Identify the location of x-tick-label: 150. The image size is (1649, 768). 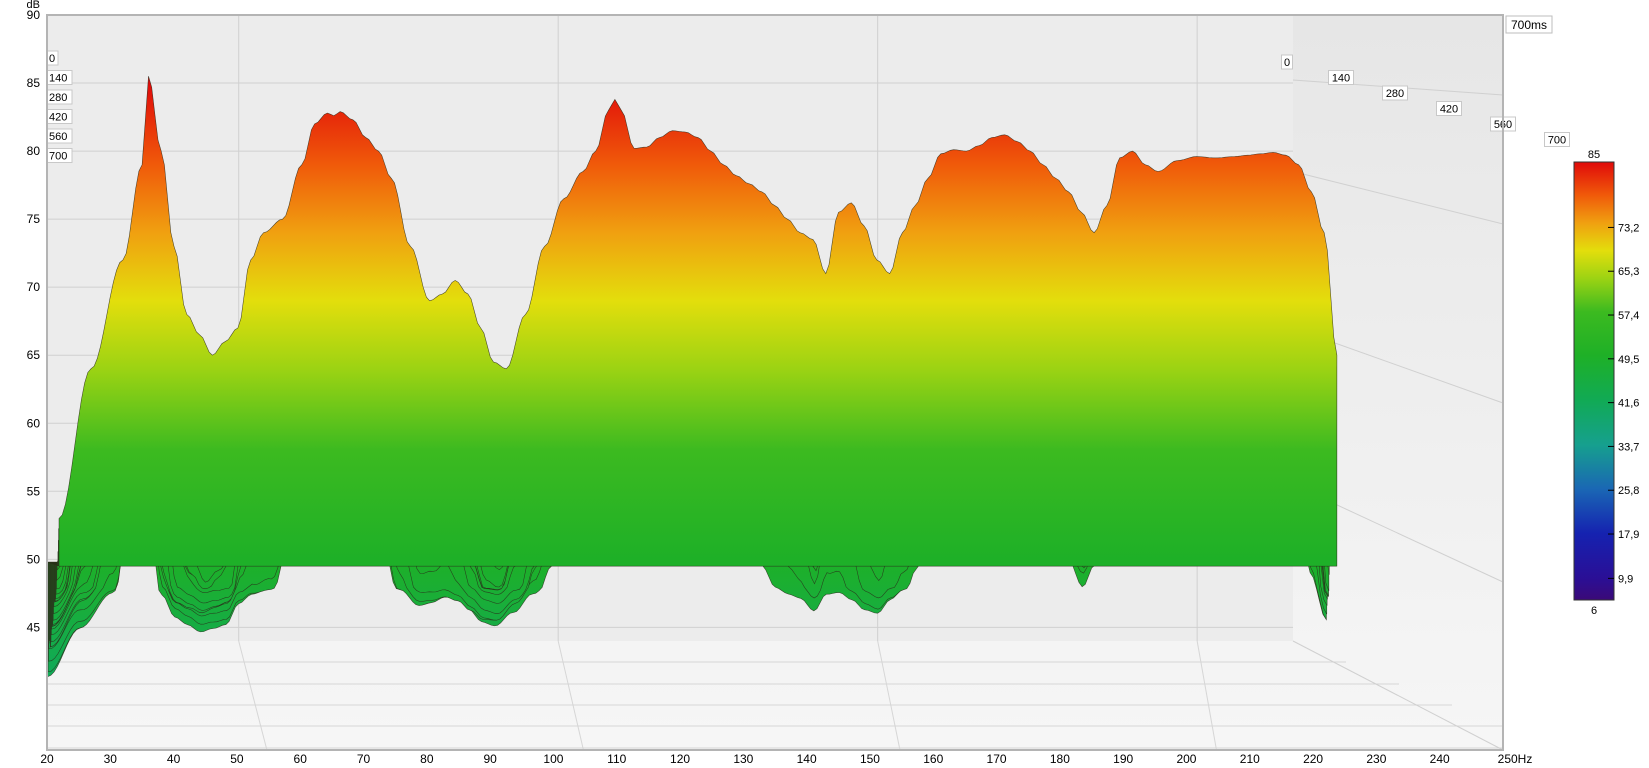
(870, 759).